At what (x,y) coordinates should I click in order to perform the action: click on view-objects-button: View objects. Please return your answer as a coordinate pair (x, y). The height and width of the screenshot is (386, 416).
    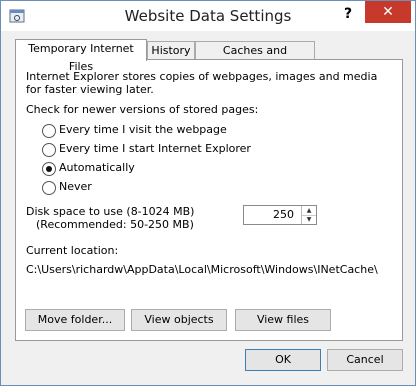
    Looking at the image, I should click on (179, 320).